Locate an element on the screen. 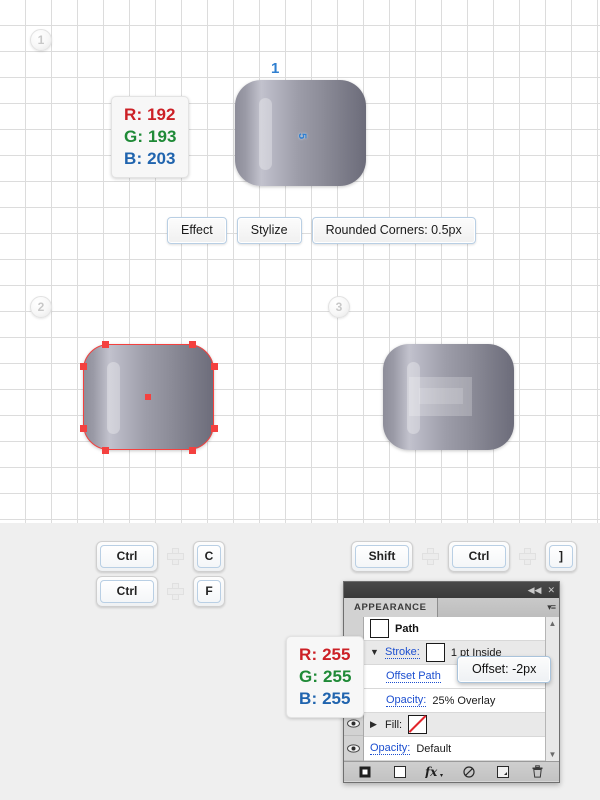  eye-icon is located at coordinates (353, 748).